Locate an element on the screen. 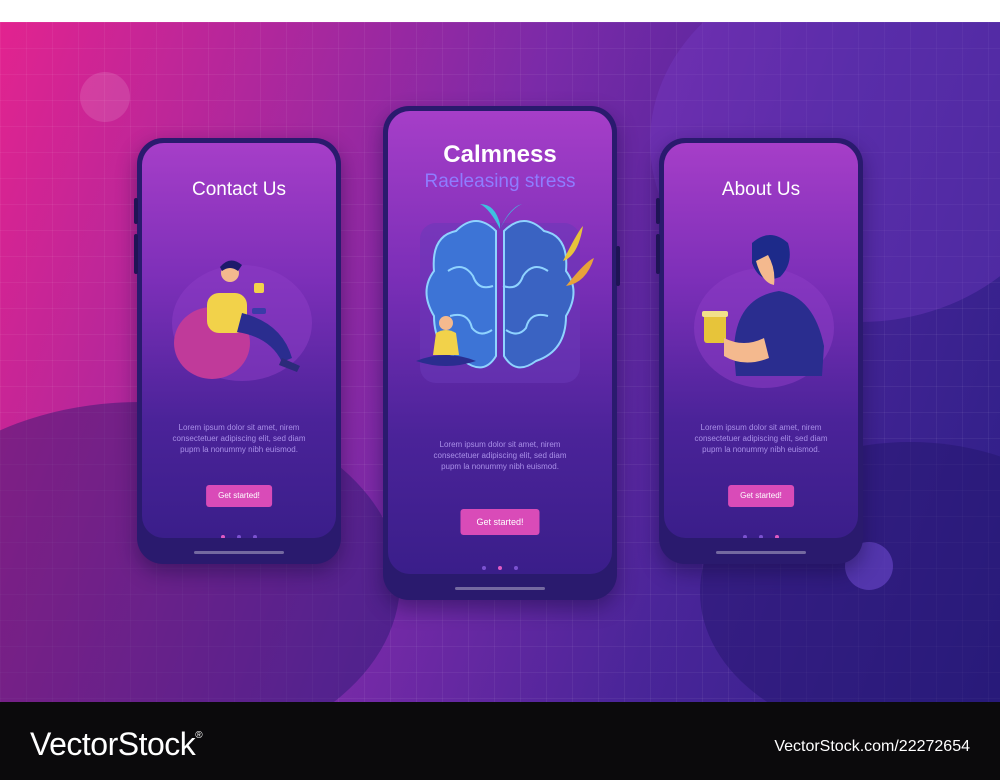  brain-illustration is located at coordinates (505, 293).